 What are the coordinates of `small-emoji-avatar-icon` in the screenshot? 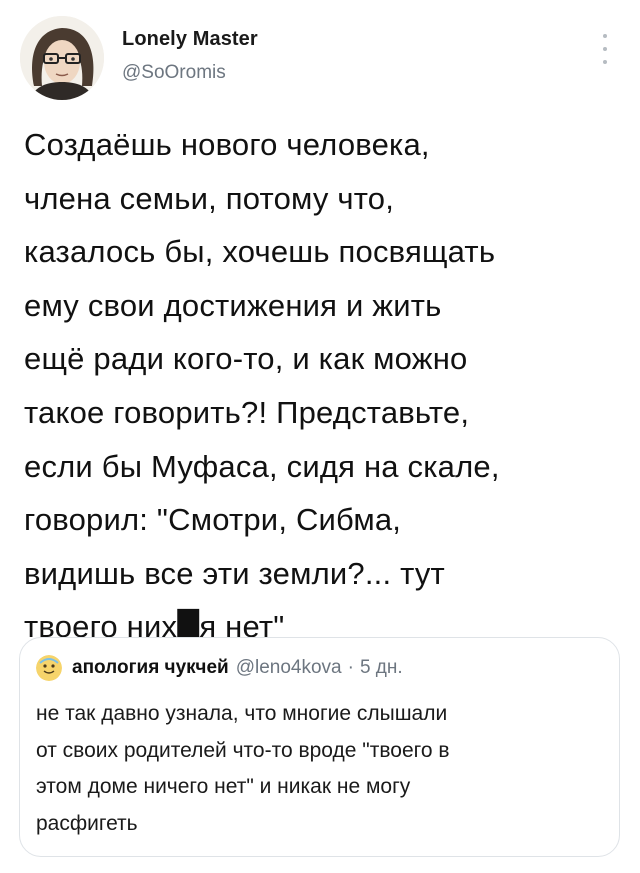 It's located at (49, 668).